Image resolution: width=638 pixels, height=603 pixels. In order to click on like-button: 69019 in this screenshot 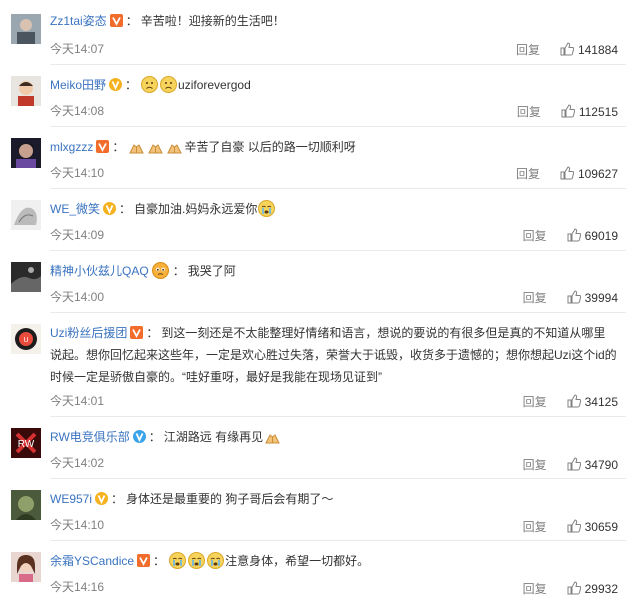, I will do `click(592, 235)`.